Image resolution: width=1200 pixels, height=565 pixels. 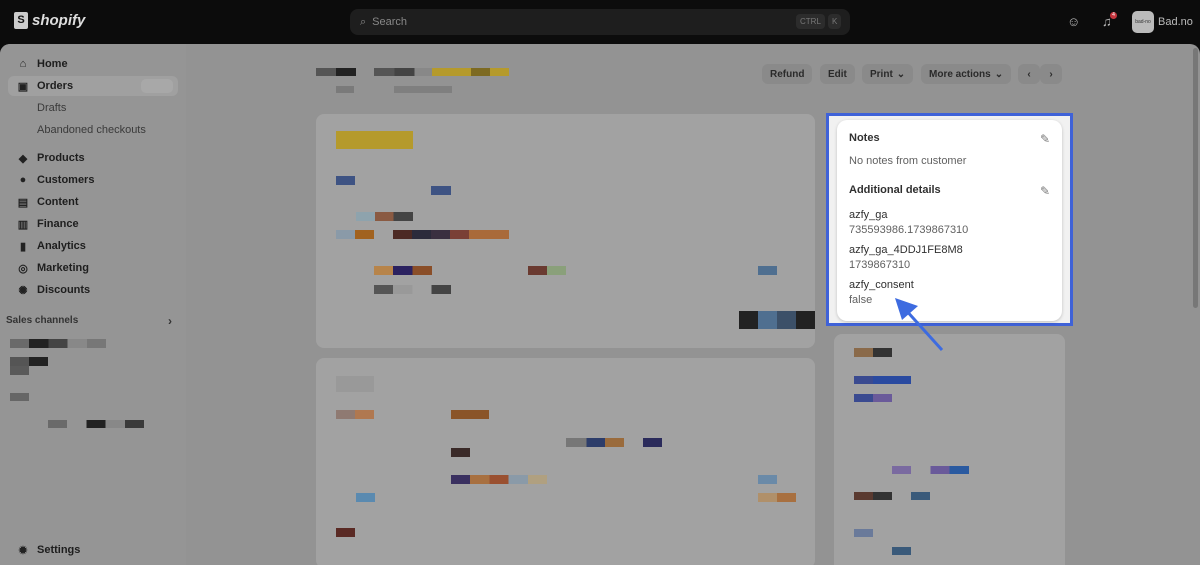 What do you see at coordinates (23, 268) in the screenshot?
I see `target-icon: ◎` at bounding box center [23, 268].